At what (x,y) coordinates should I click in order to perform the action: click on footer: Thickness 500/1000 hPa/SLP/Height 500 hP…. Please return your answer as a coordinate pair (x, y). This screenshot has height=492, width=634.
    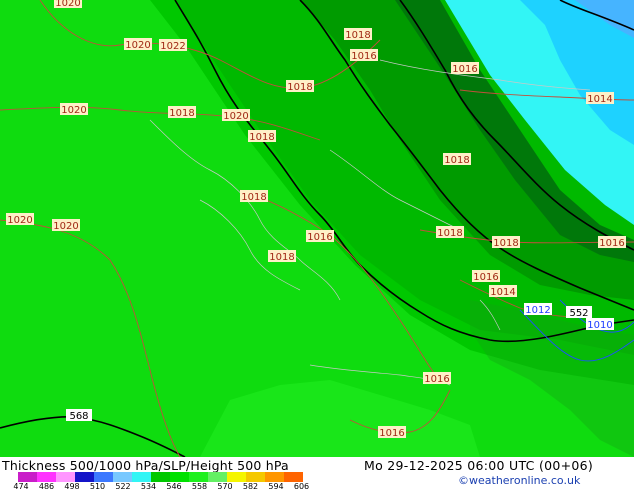
    Looking at the image, I should click on (317, 474).